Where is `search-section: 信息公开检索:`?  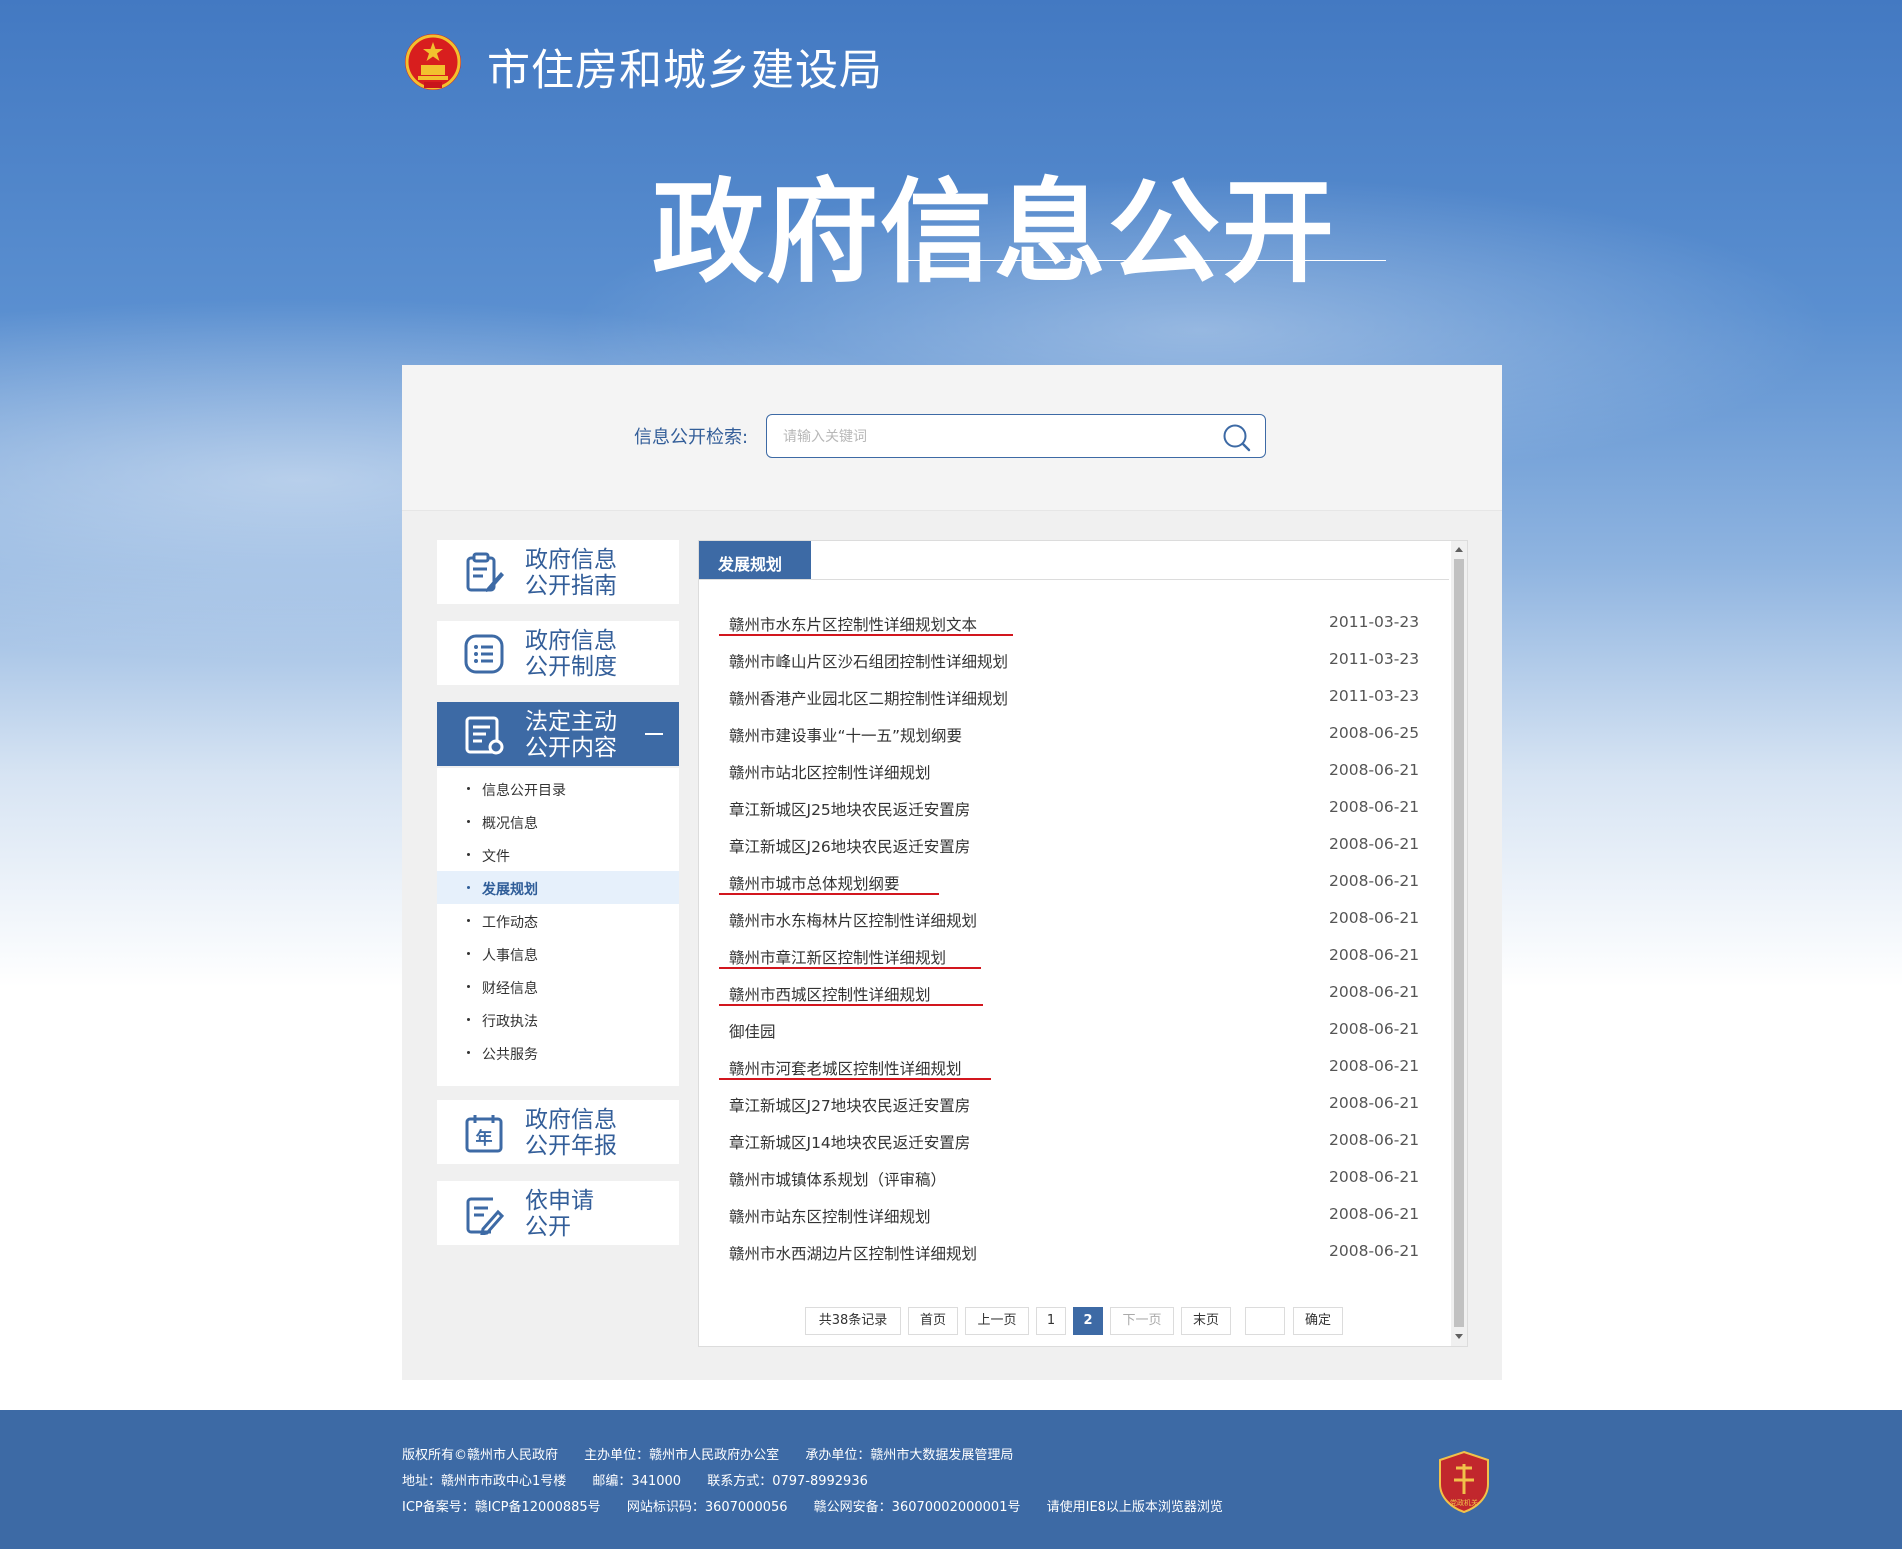 search-section: 信息公开检索: is located at coordinates (952, 438).